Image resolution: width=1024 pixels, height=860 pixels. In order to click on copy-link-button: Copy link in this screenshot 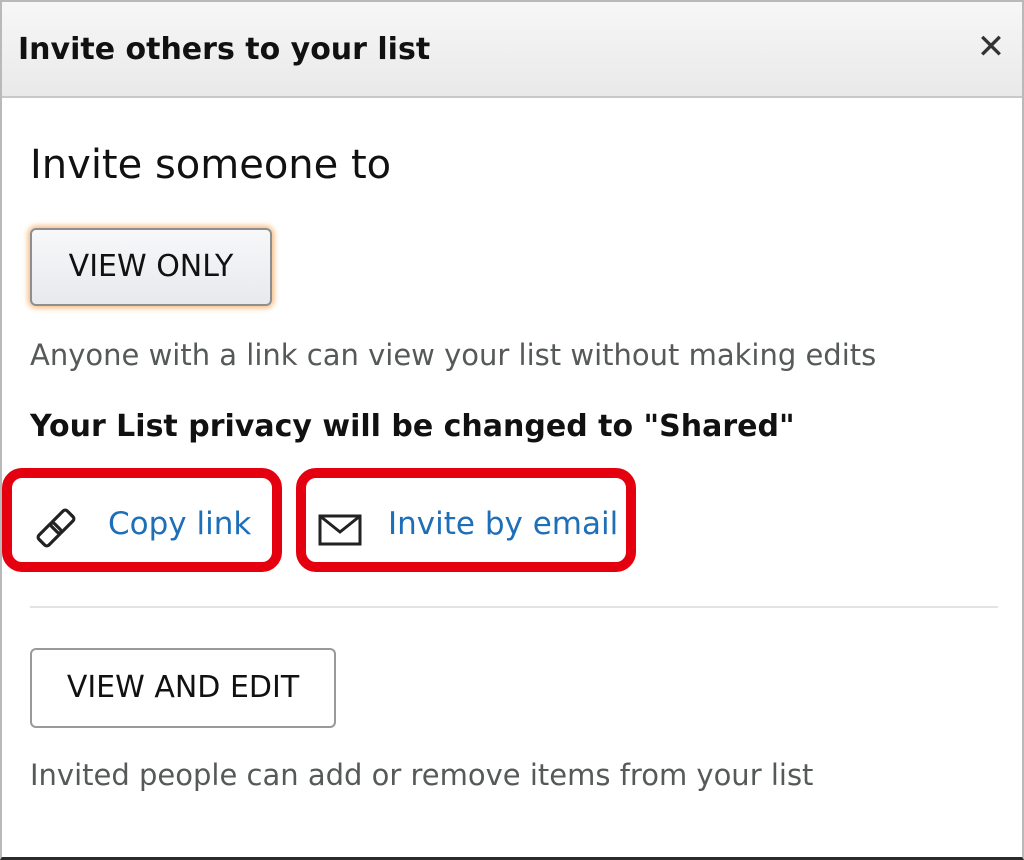, I will do `click(142, 520)`.